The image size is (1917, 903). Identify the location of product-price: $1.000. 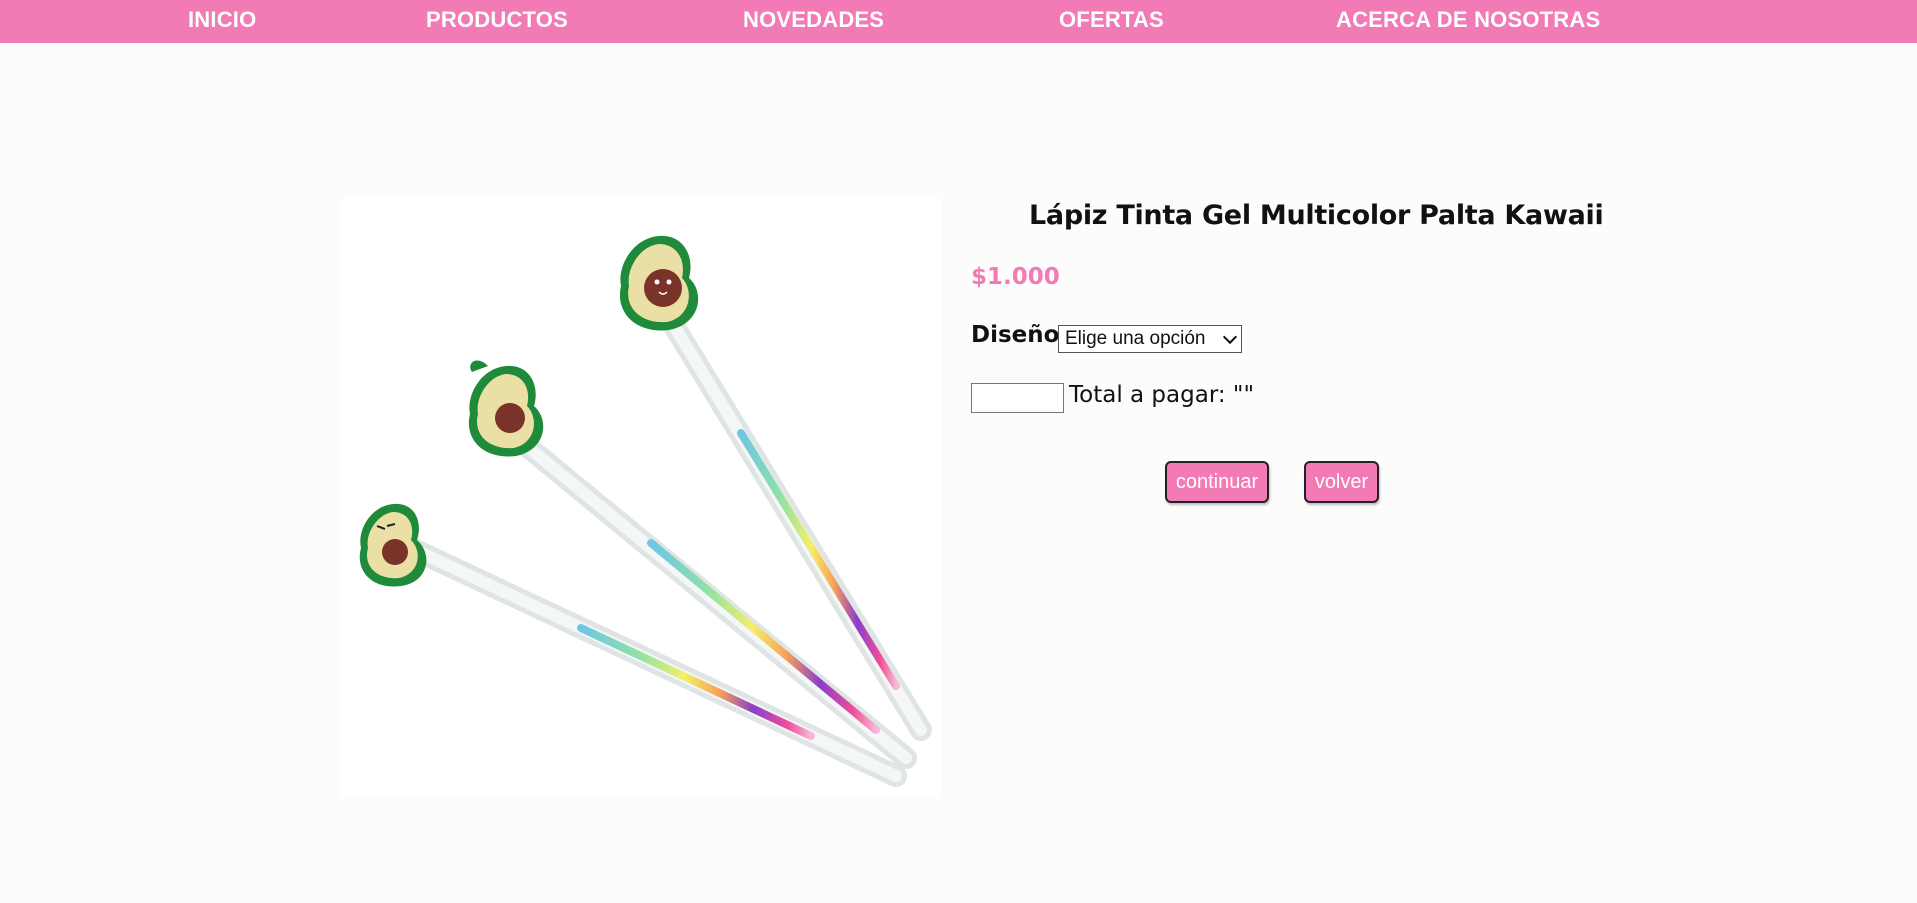
(1015, 277).